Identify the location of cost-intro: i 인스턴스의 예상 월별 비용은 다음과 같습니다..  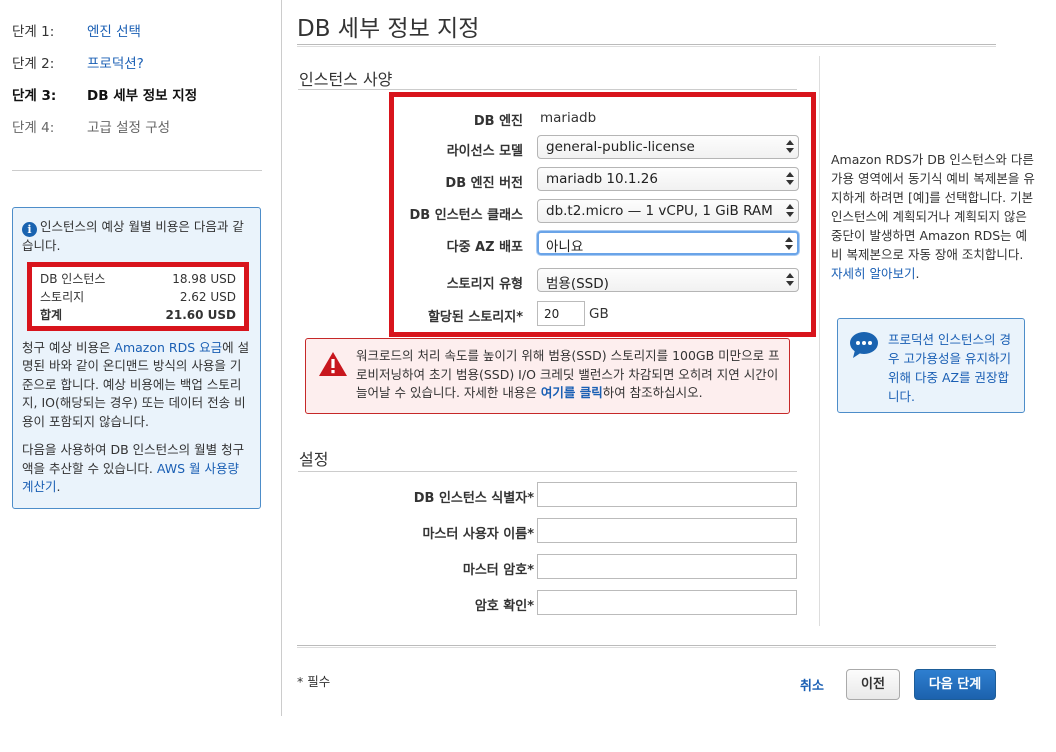
(133, 236).